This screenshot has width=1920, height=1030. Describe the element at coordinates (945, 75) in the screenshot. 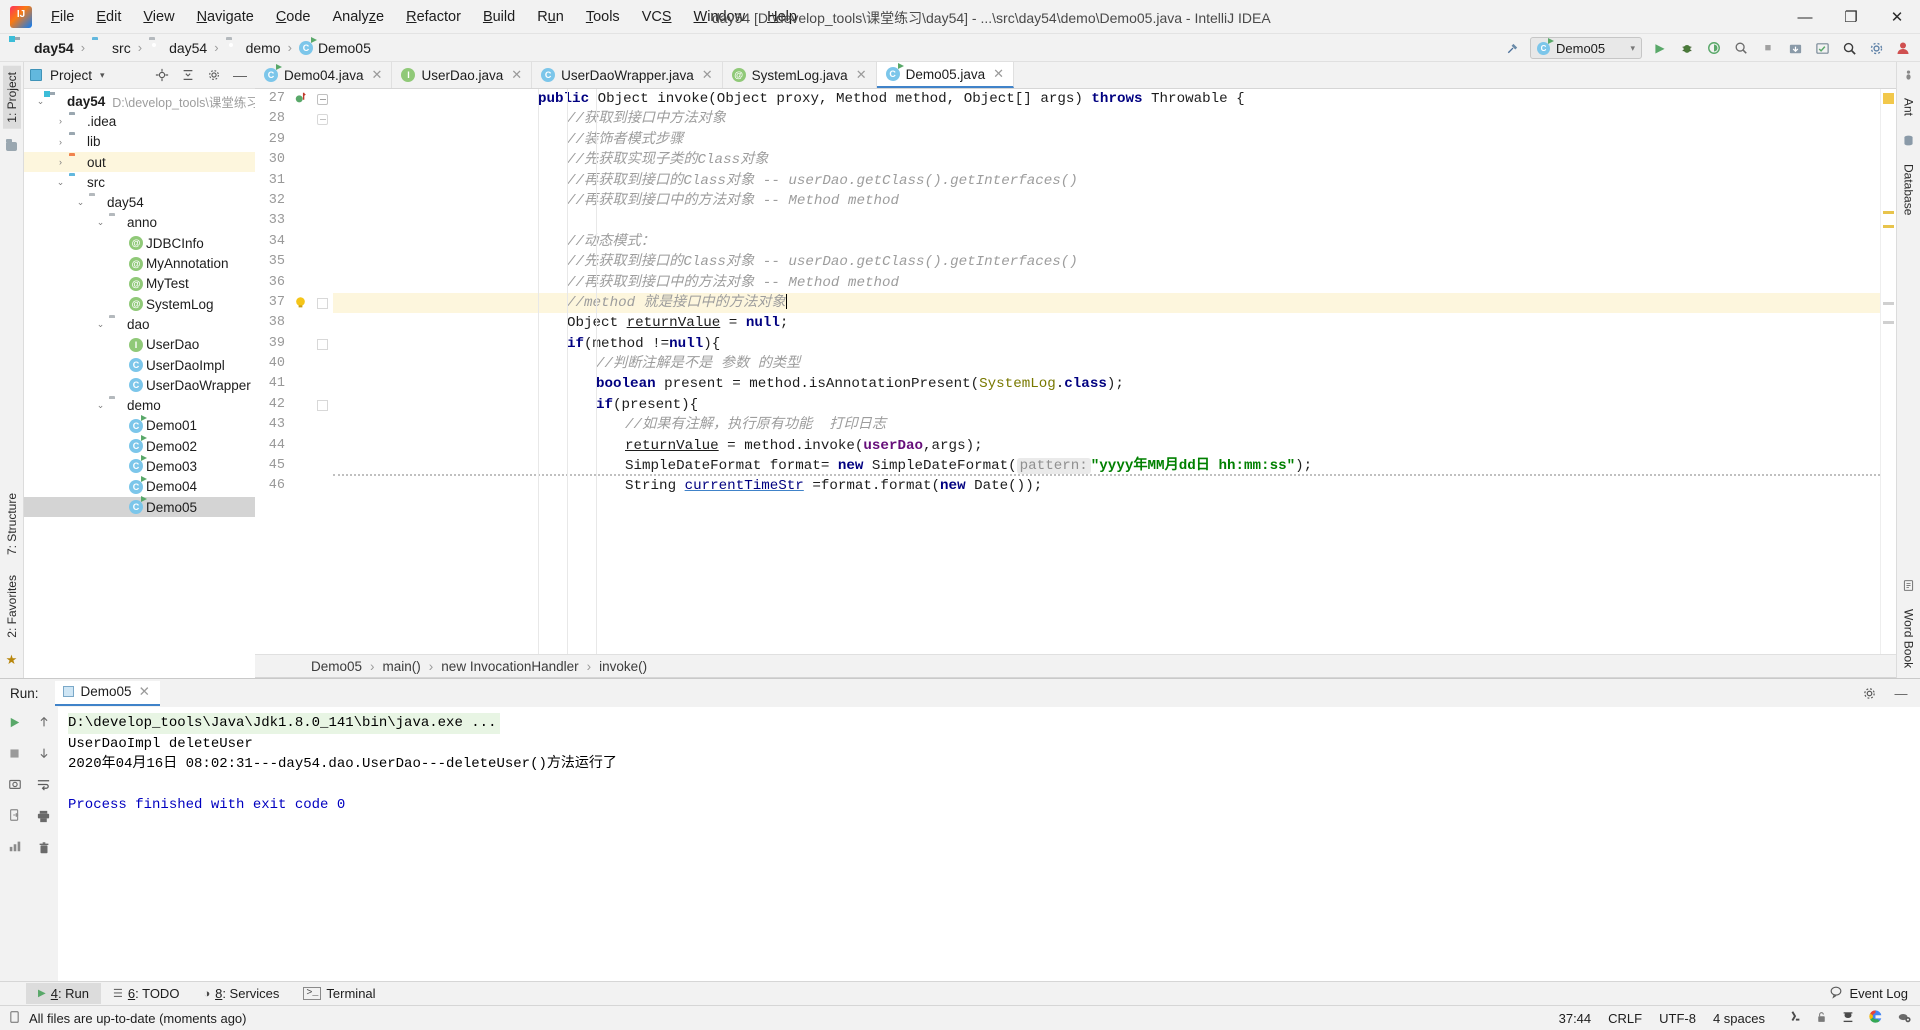

I see `editor-tab-demo05-java: C Demo05.java ✕` at that location.